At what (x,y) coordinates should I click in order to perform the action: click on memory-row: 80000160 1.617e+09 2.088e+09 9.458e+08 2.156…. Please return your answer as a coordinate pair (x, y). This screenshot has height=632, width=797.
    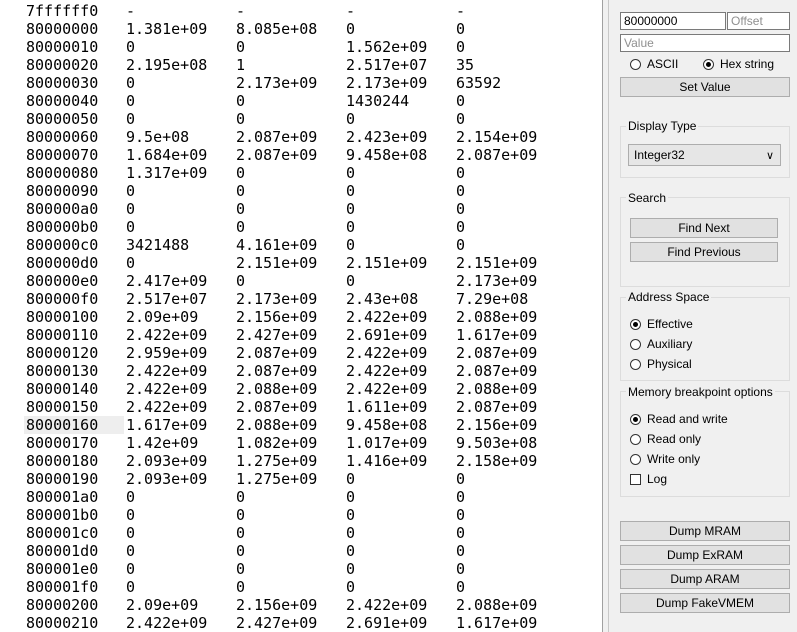
    Looking at the image, I should click on (301, 425).